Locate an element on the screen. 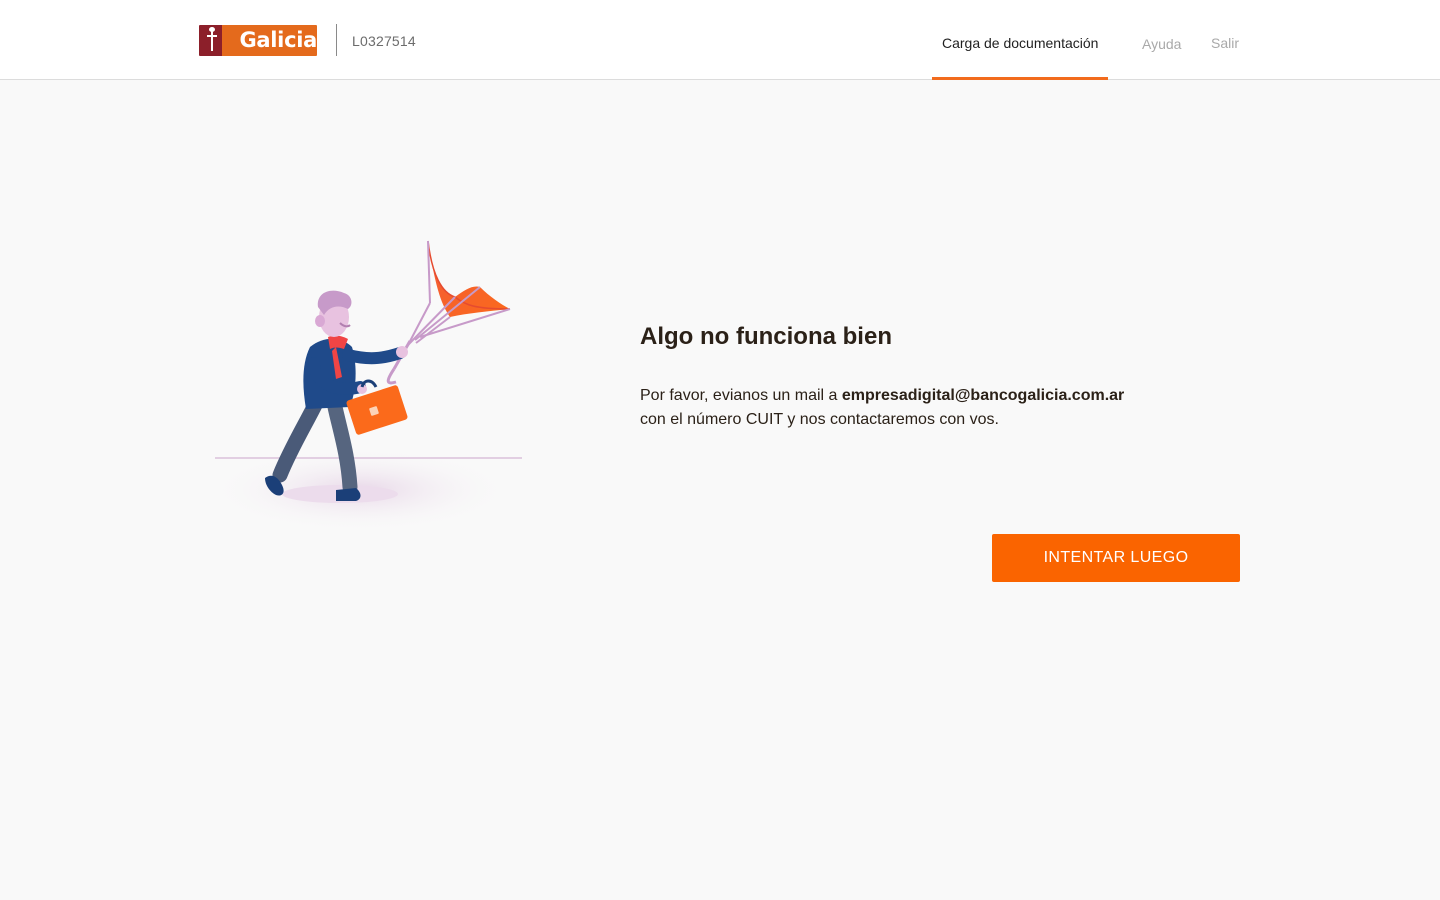  nav-help-link: Ayuda is located at coordinates (1161, 44).